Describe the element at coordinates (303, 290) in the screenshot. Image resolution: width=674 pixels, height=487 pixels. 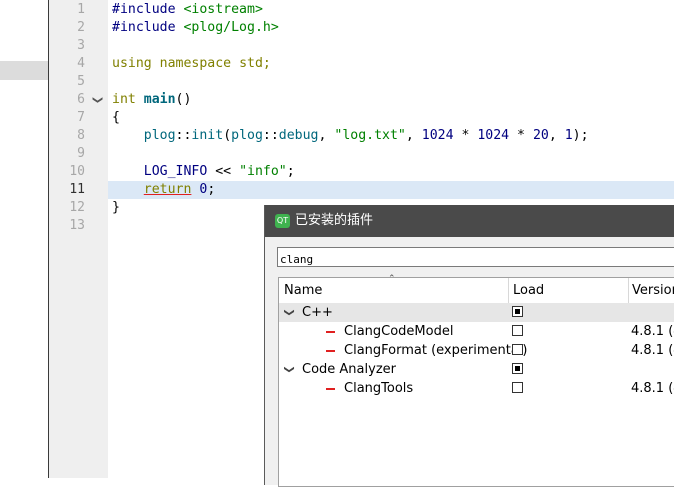
I see `column-header-name: Name` at that location.